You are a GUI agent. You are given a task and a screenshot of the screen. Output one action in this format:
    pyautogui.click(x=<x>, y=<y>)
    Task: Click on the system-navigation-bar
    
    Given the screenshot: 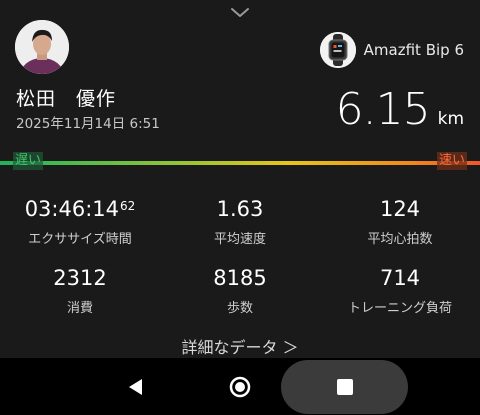 What is the action you would take?
    pyautogui.click(x=240, y=386)
    